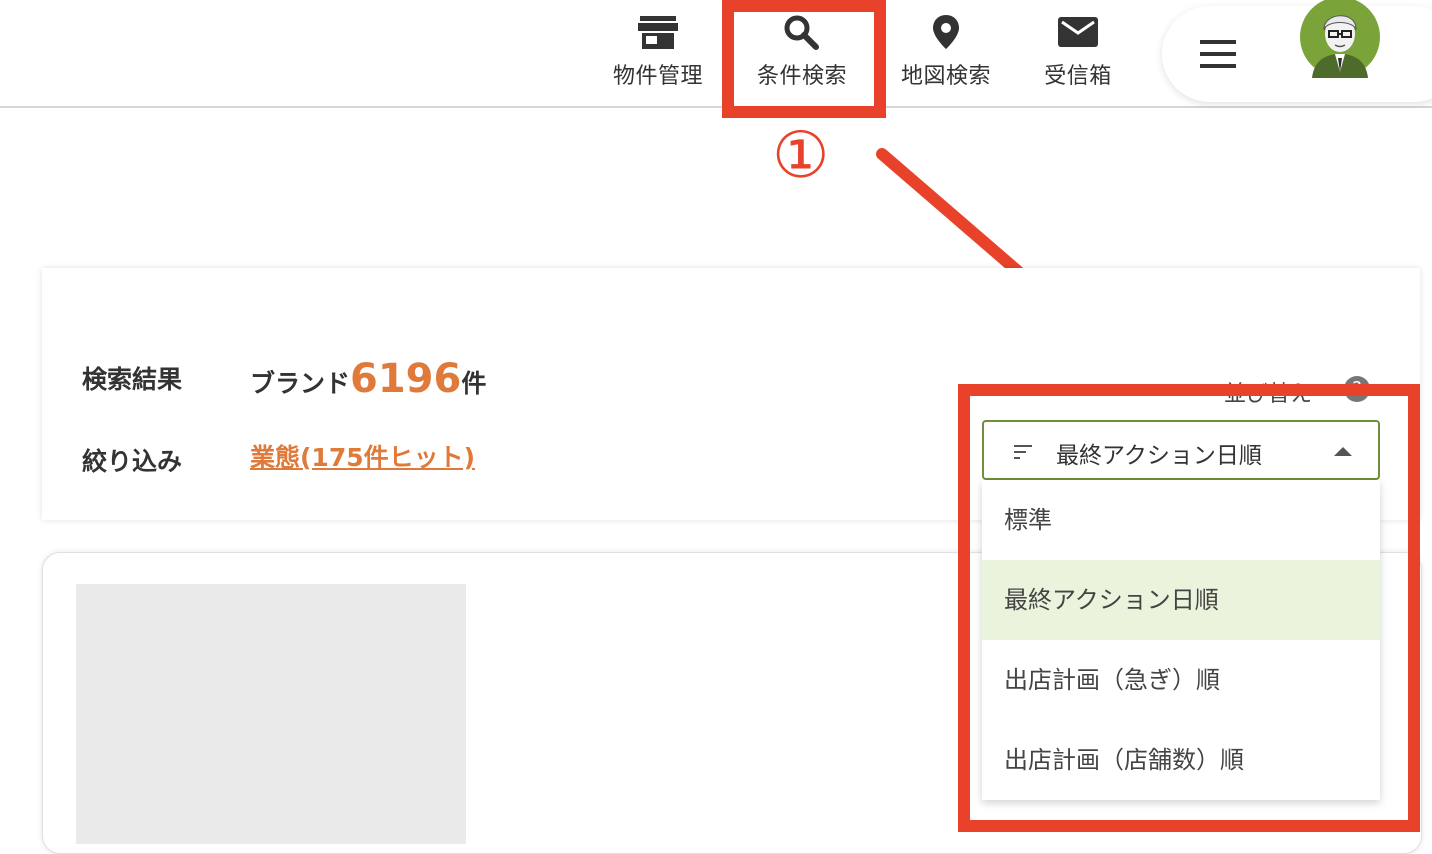  I want to click on sort-title: 並び替え, so click(1268, 394).